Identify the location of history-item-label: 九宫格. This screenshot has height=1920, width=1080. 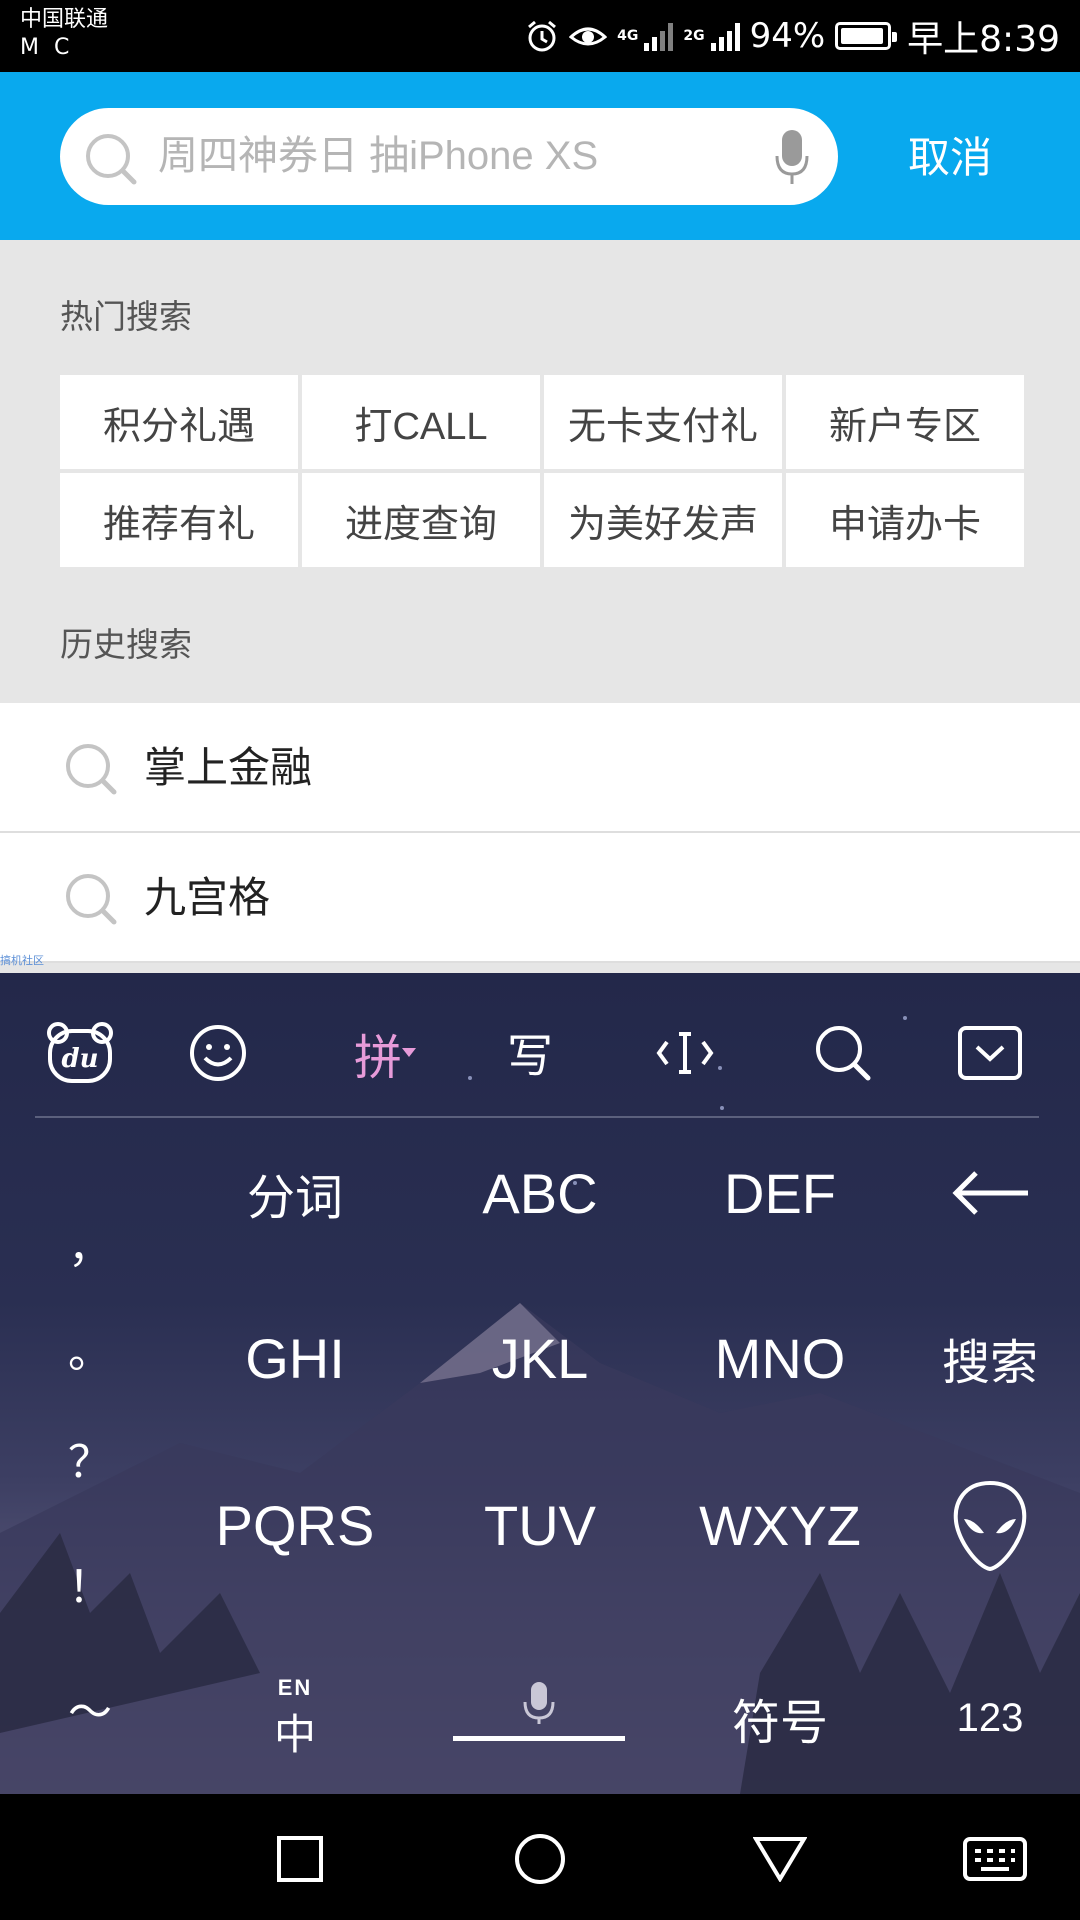
(207, 897).